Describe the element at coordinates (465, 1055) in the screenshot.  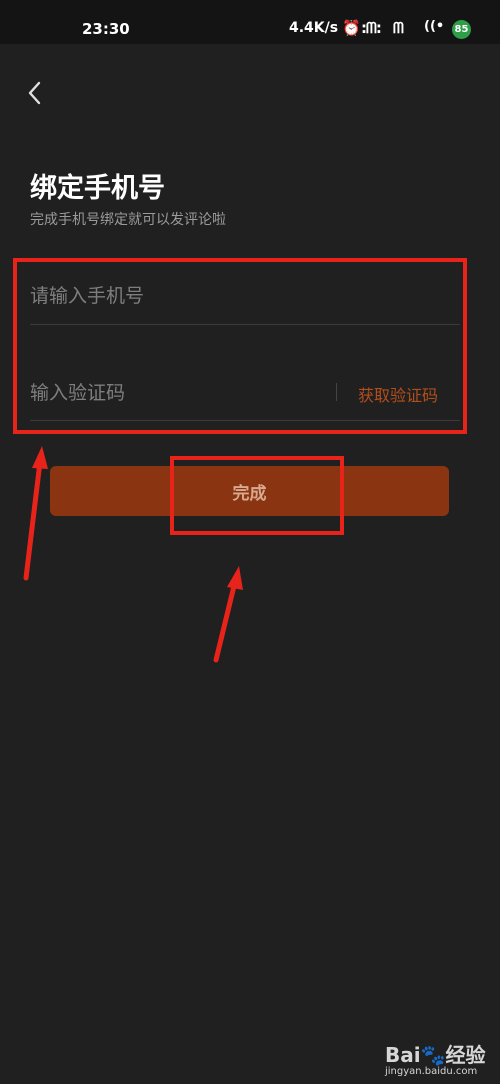
I see `baidu-logo-text-3: 经验` at that location.